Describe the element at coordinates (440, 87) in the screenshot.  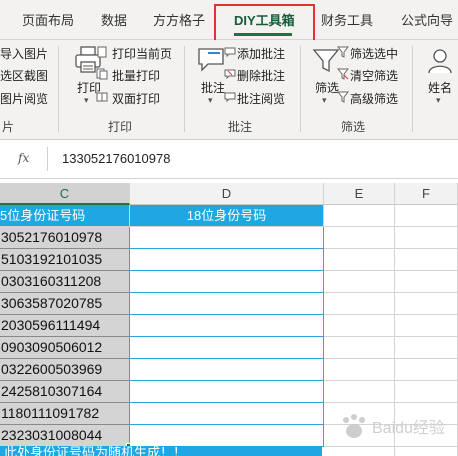
I see `name-button: 姓名` at that location.